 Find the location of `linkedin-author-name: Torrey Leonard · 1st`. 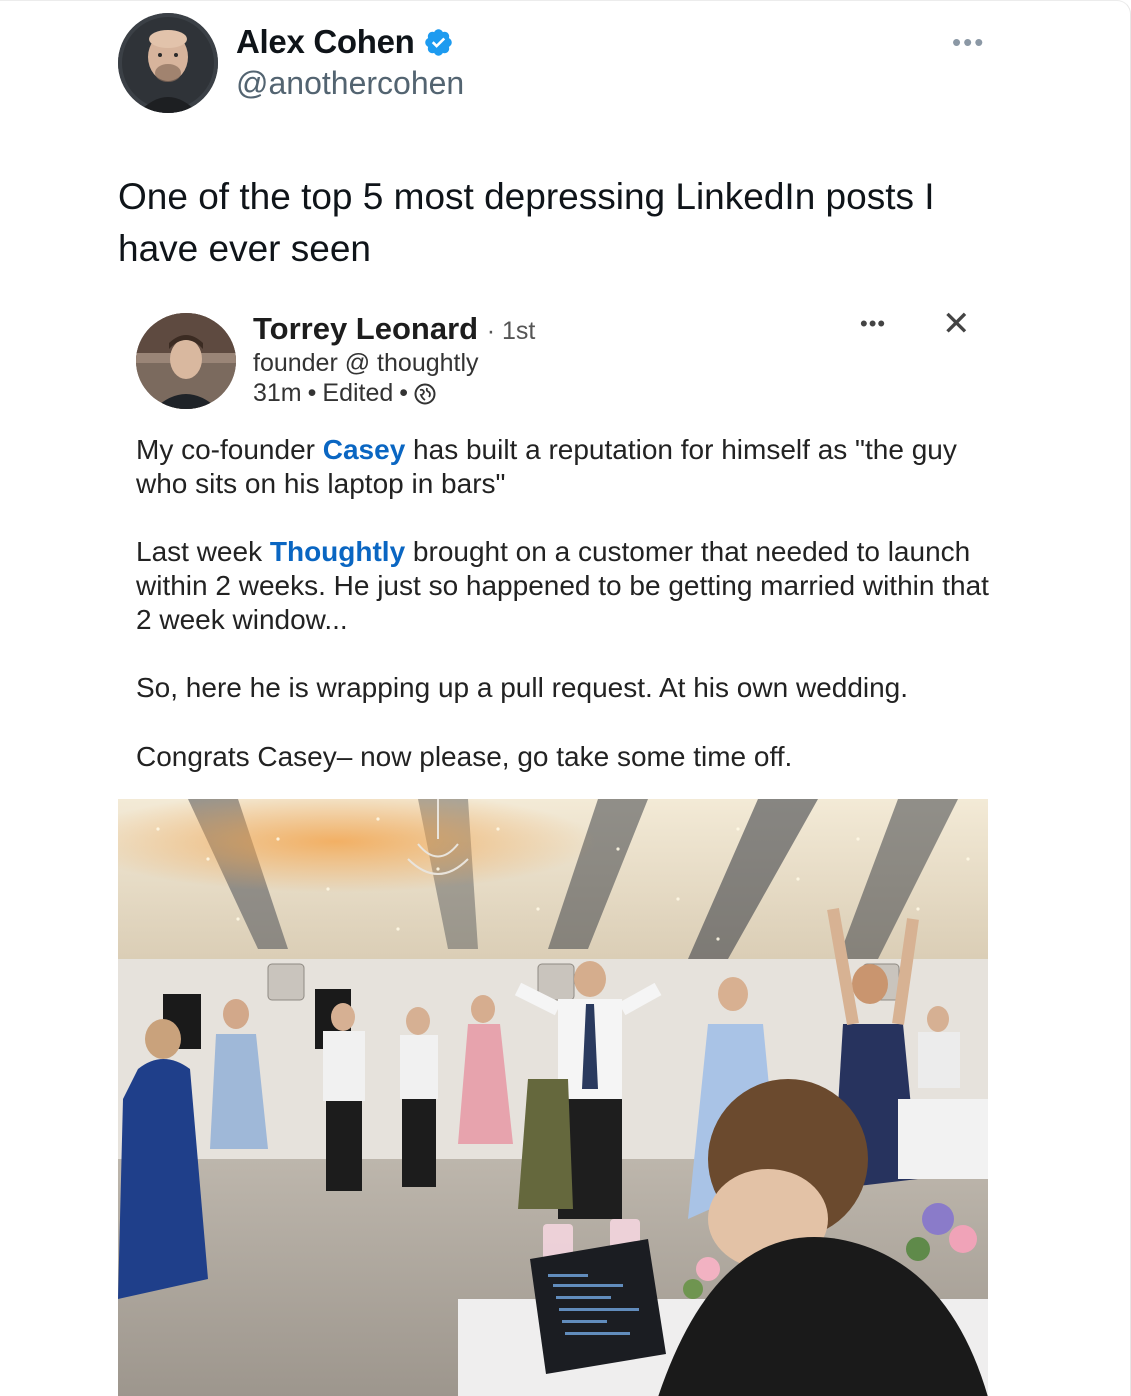

linkedin-author-name: Torrey Leonard · 1st is located at coordinates (394, 329).